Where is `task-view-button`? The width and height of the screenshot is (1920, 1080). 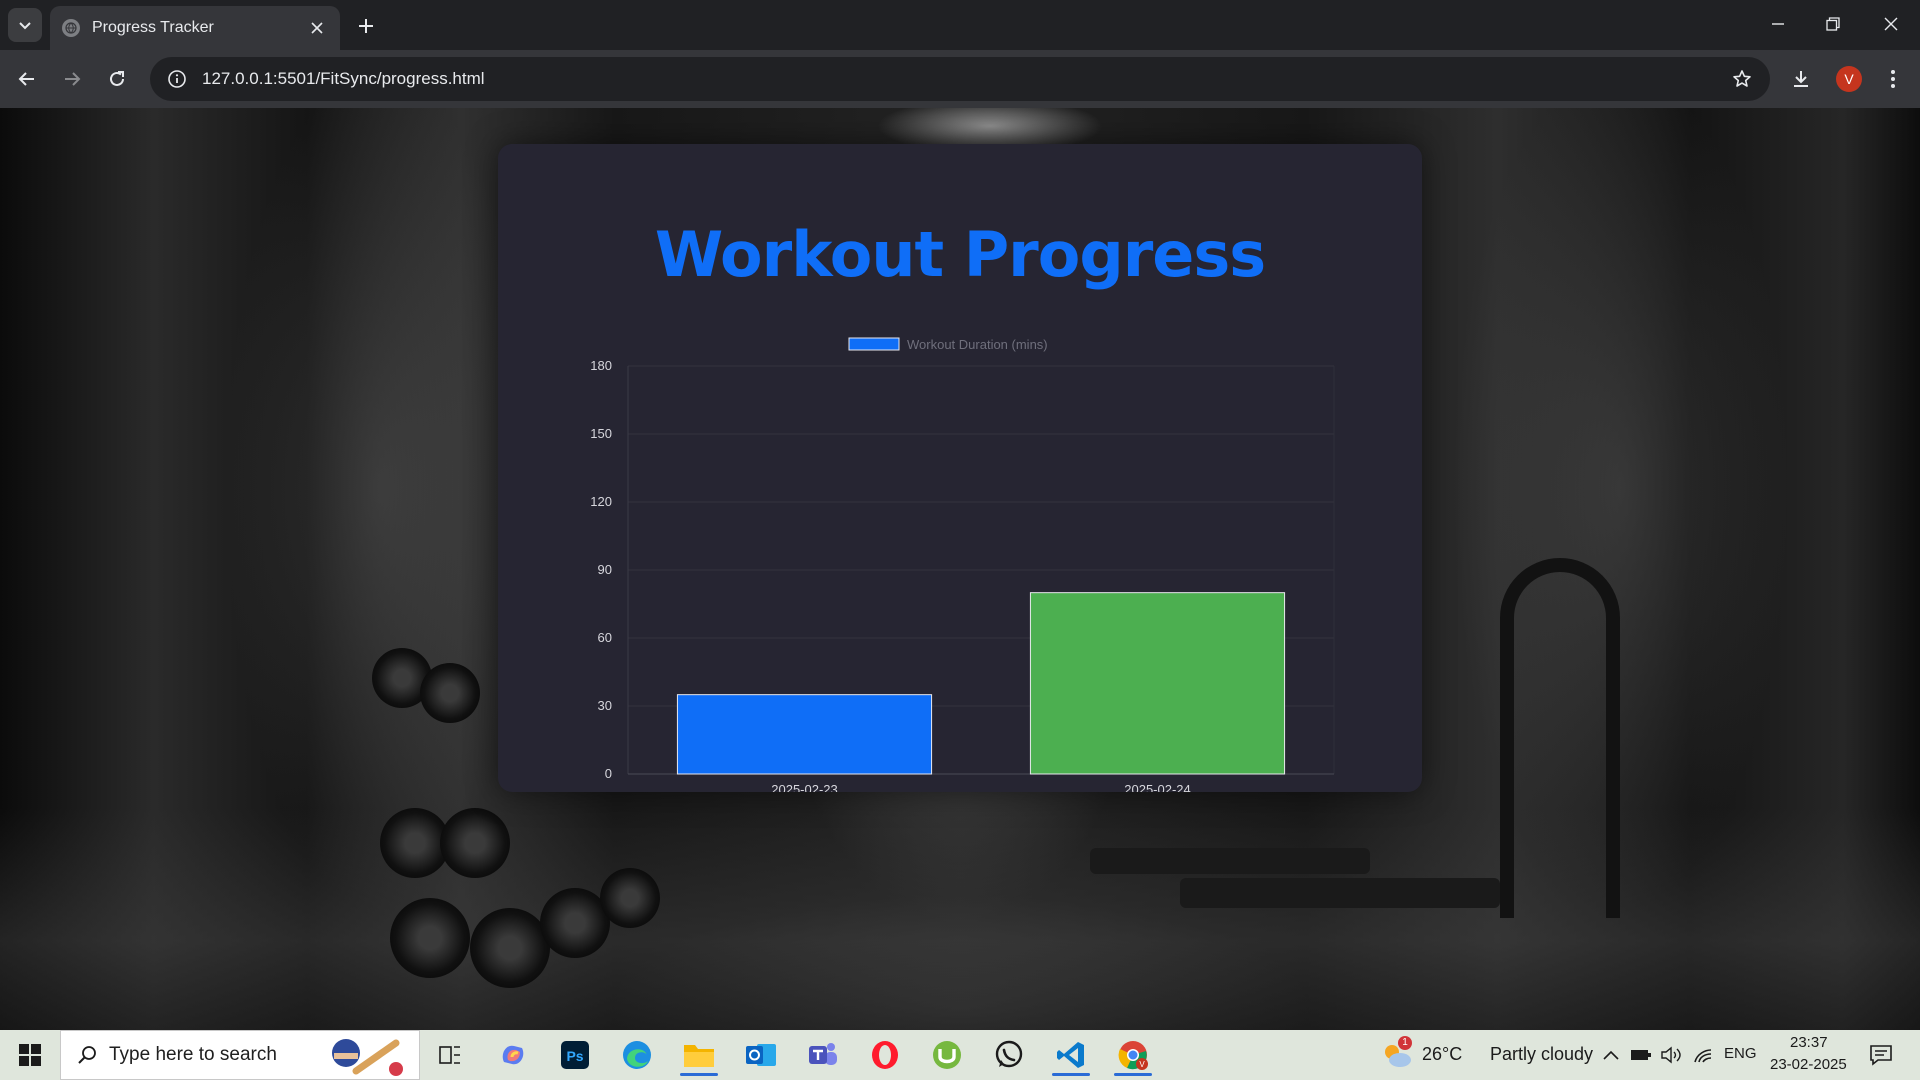 task-view-button is located at coordinates (450, 1055).